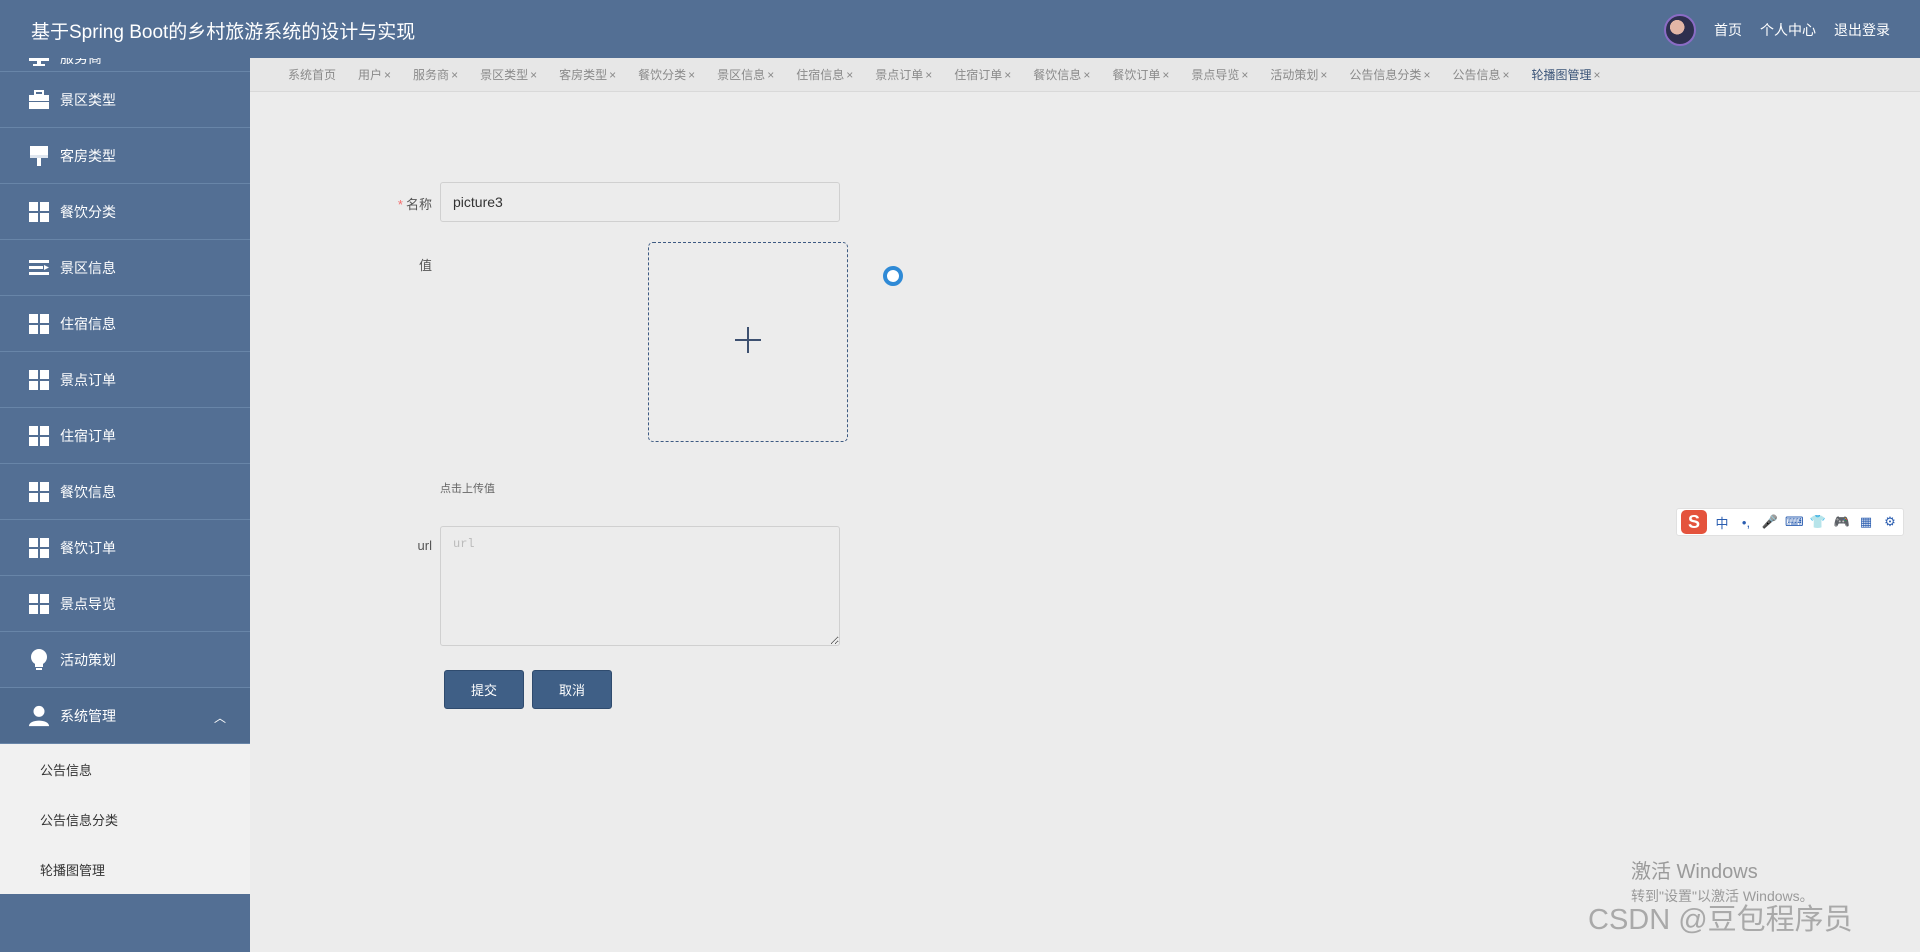 This screenshot has height=952, width=1920. Describe the element at coordinates (125, 492) in the screenshot. I see `sidebar-item-food-info: 餐饮信息` at that location.